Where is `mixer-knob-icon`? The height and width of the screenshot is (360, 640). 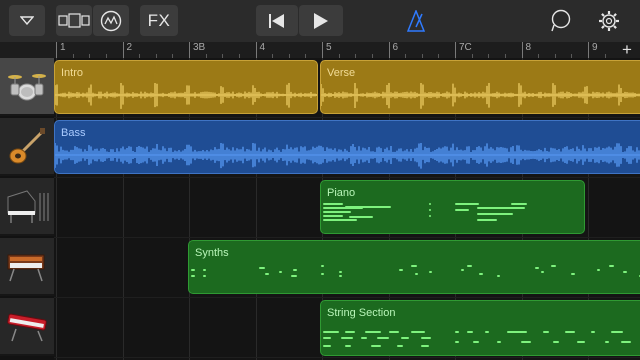 mixer-knob-icon is located at coordinates (111, 20).